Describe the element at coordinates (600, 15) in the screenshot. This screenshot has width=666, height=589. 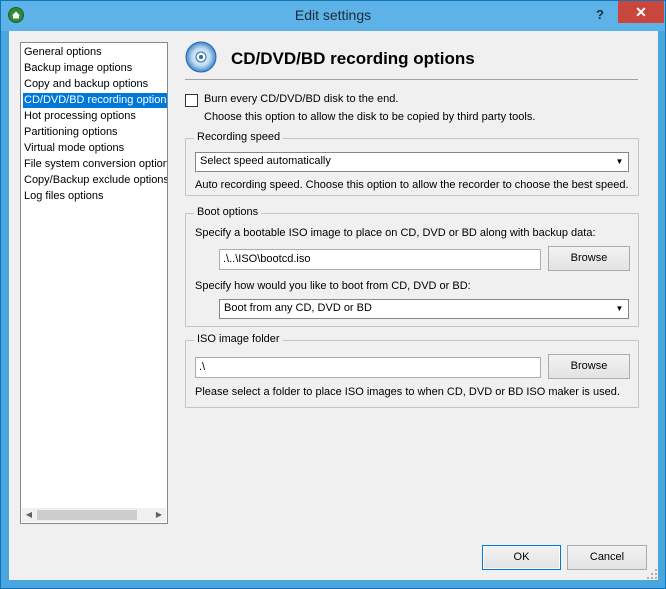
I see `help-button: ?` at that location.